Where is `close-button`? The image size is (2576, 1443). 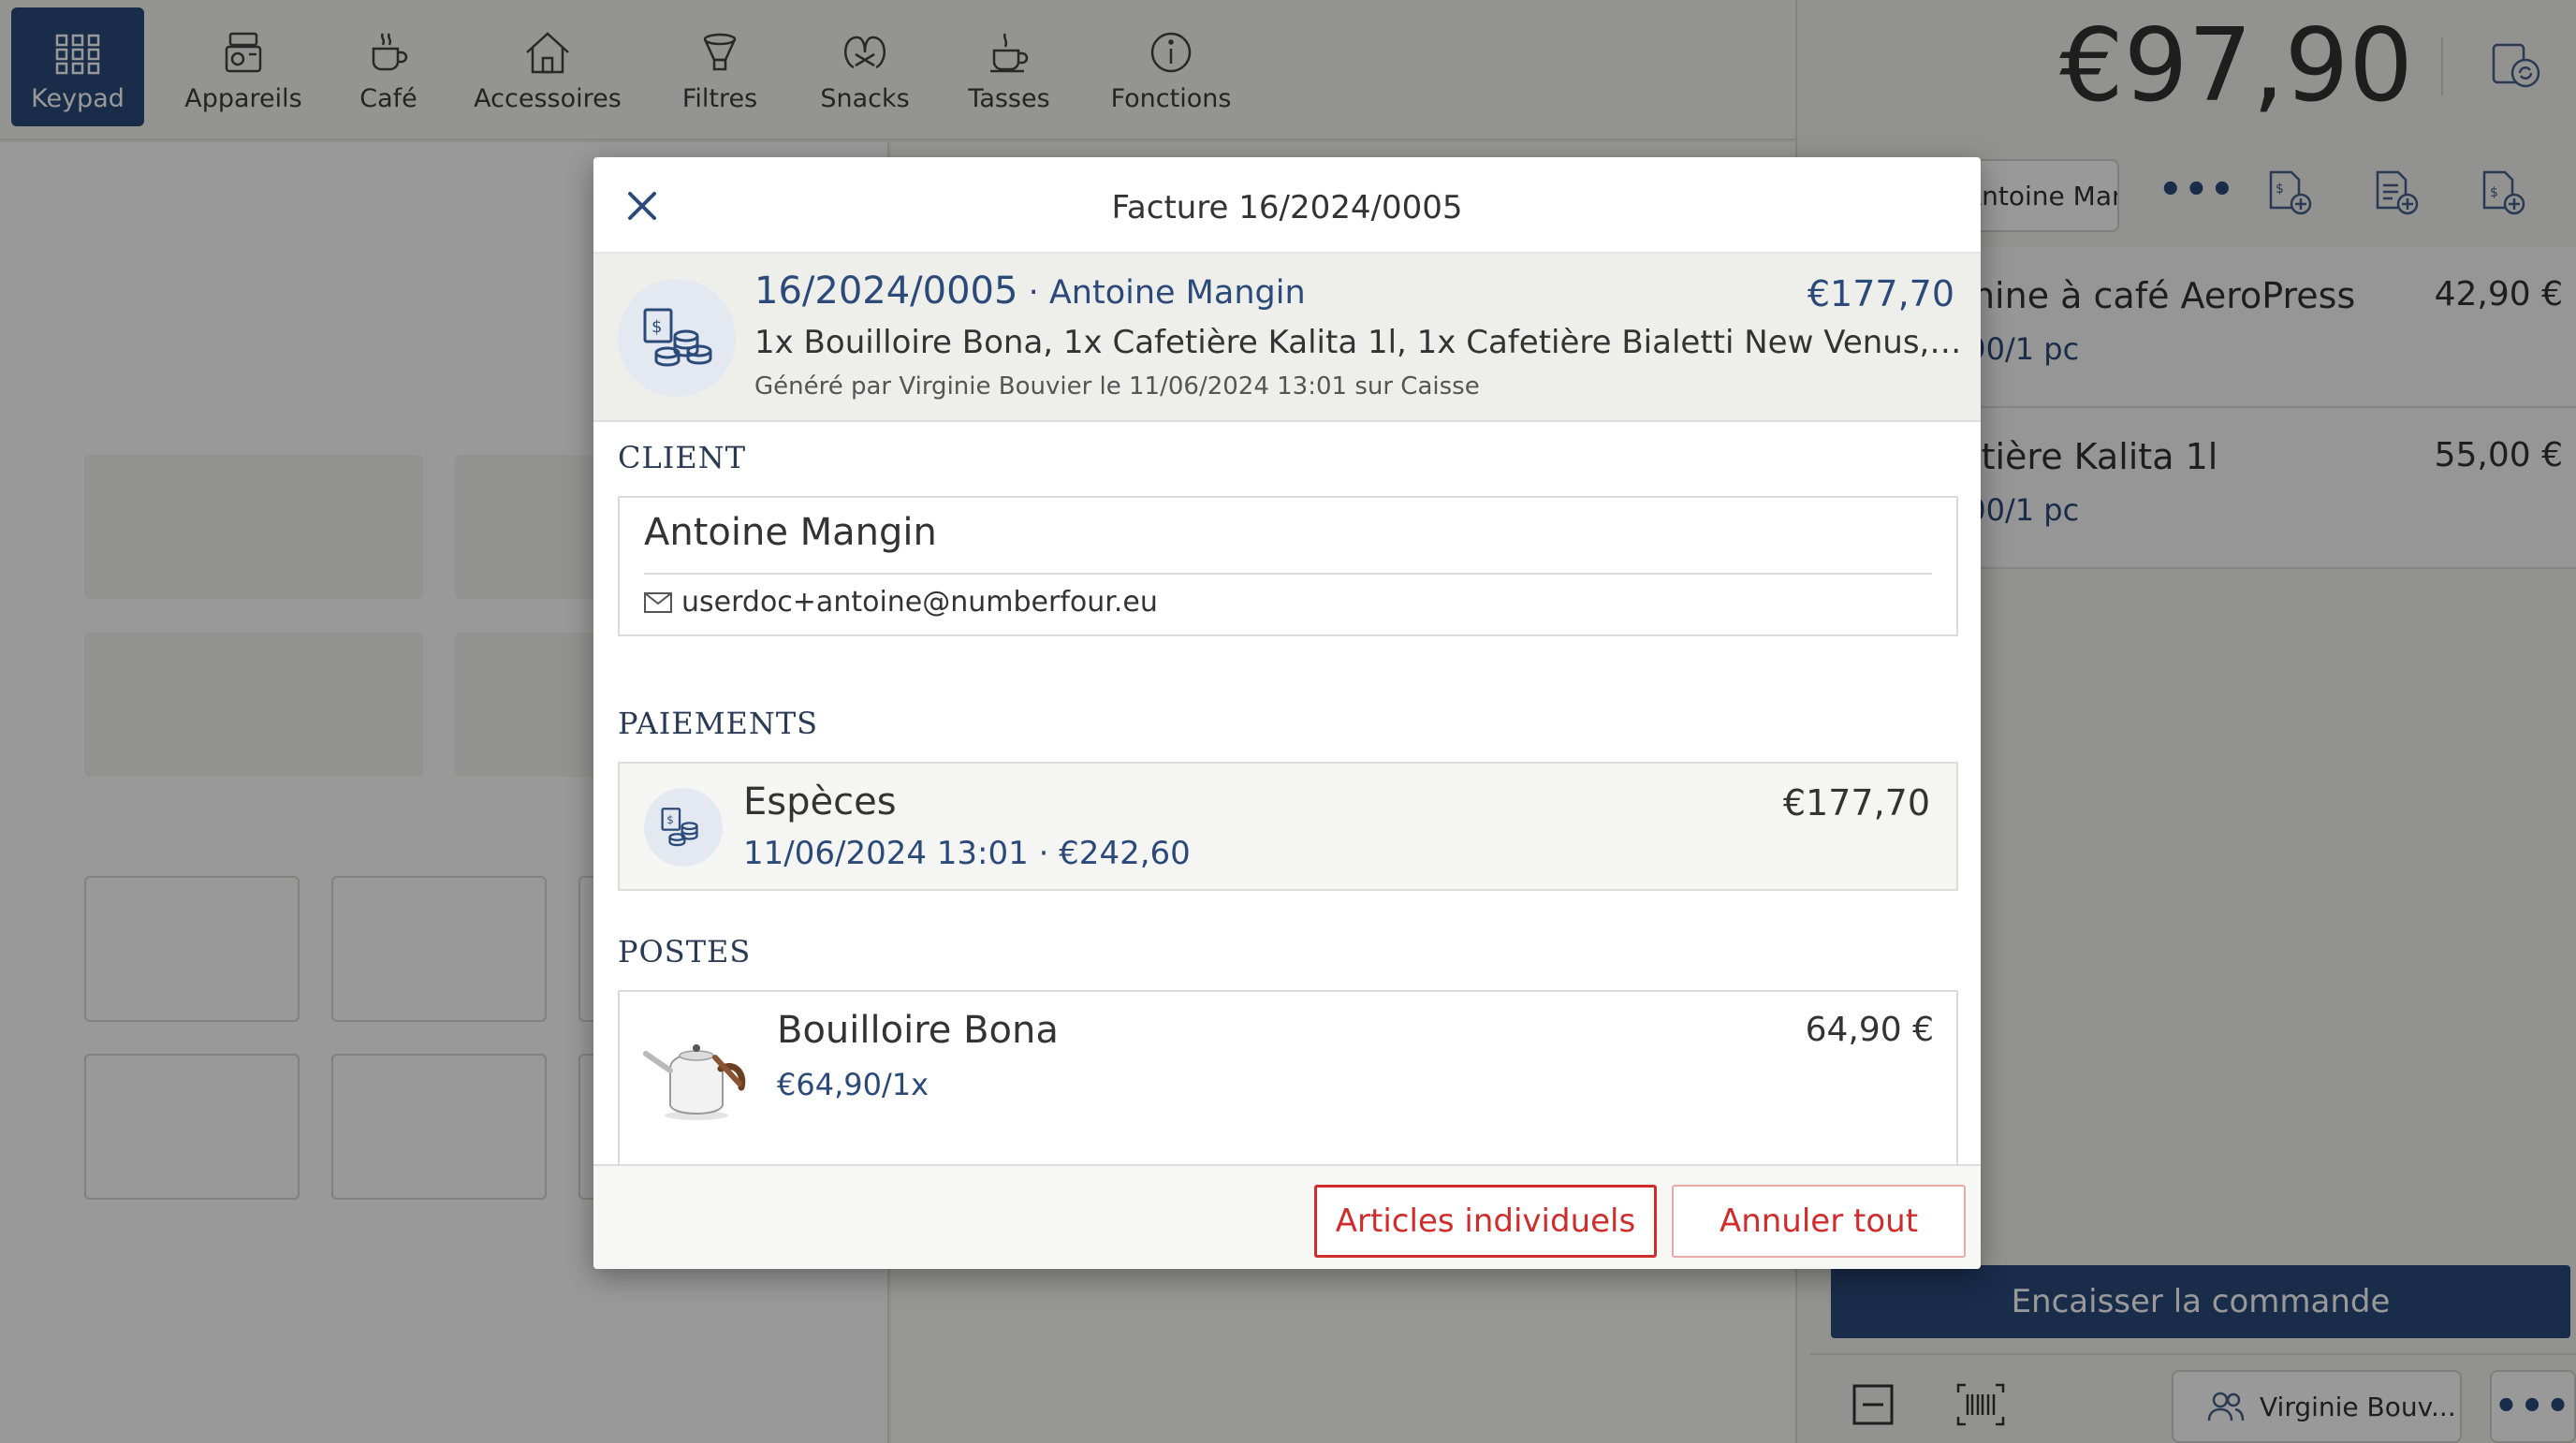
close-button is located at coordinates (642, 206).